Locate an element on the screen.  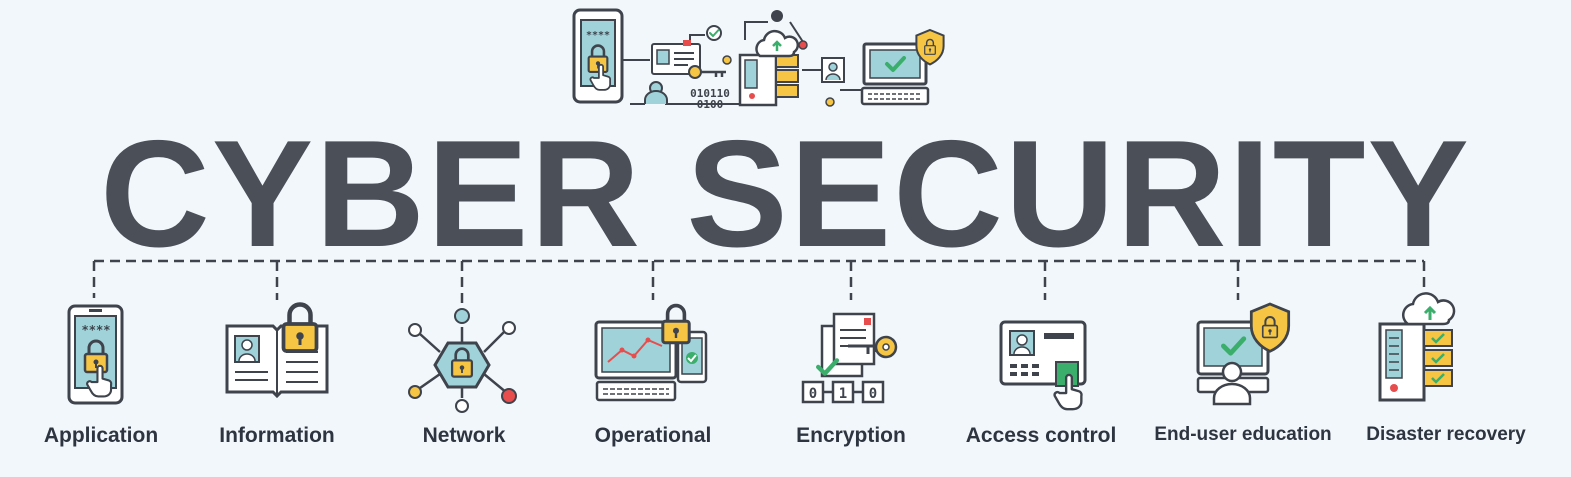
smartphone-lock-icon: **** is located at coordinates (95, 354).